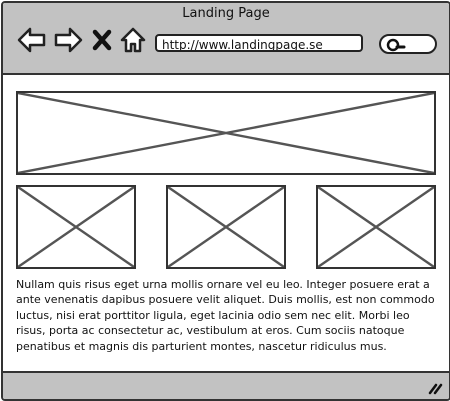 The image size is (450, 401). I want to click on forward-arrow-icon, so click(68, 40).